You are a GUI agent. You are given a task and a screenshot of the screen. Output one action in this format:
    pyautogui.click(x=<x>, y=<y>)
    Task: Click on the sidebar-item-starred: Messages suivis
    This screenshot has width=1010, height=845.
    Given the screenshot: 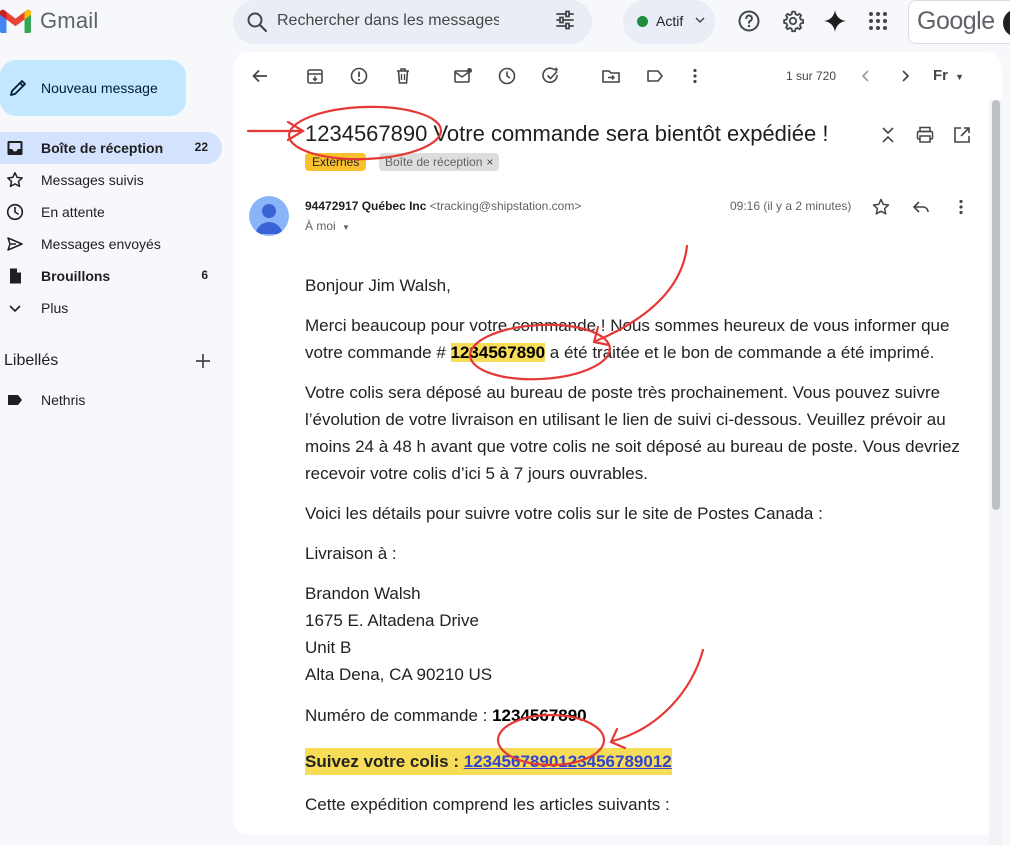 What is the action you would take?
    pyautogui.click(x=111, y=180)
    